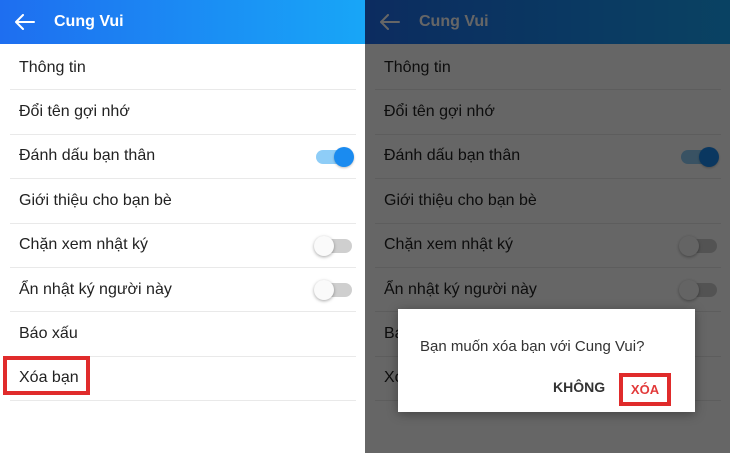 The width and height of the screenshot is (730, 453). Describe the element at coordinates (183, 112) in the screenshot. I see `menu-item-rename: Đổi tên gợi nhớ` at that location.